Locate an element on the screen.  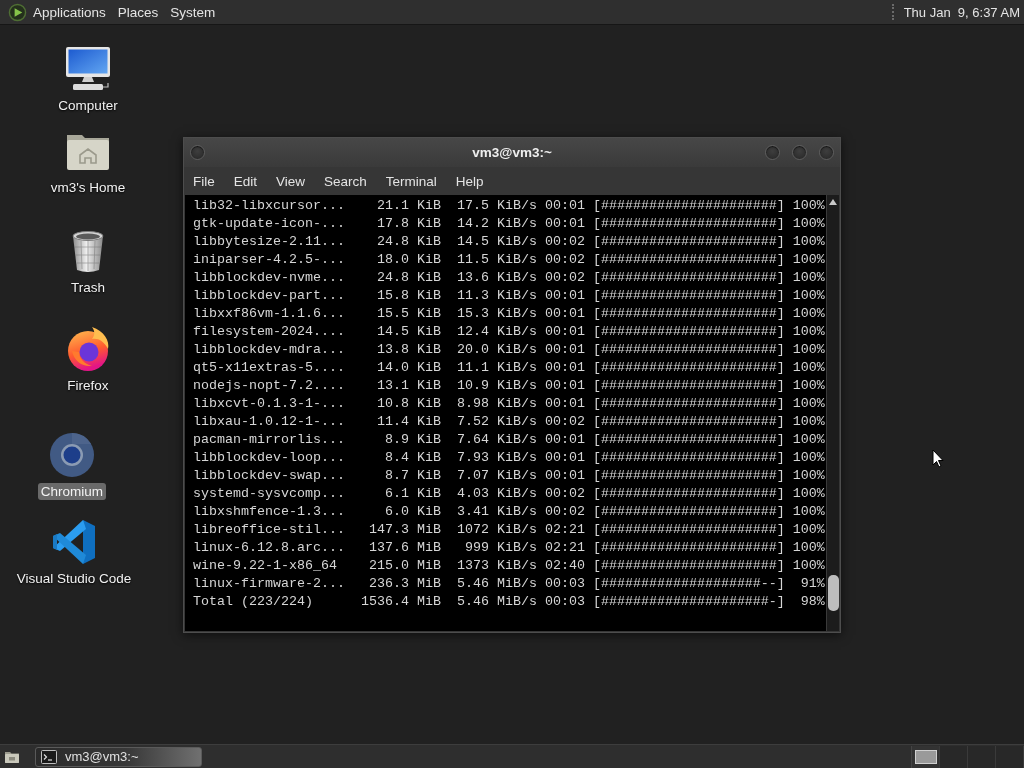
panel-menu: Applications is located at coordinates (69, 12).